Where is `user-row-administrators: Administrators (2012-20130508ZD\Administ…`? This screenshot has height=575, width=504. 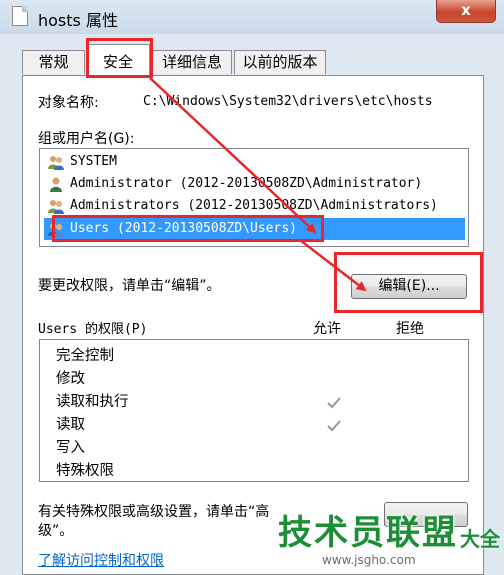
user-row-administrators: Administrators (2012-20130508ZD\Administ… is located at coordinates (254, 206).